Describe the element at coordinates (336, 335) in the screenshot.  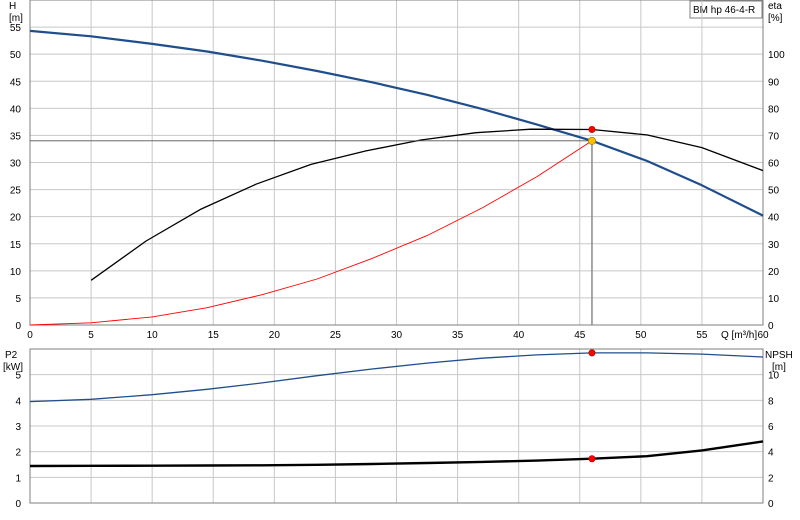
I see `x-tick-label: 25` at that location.